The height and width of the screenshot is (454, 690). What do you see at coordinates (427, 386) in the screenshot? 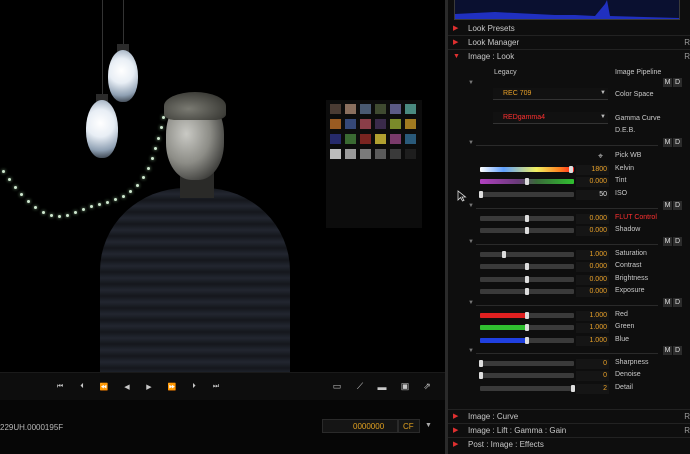
I see `export-icon: ⇗` at bounding box center [427, 386].